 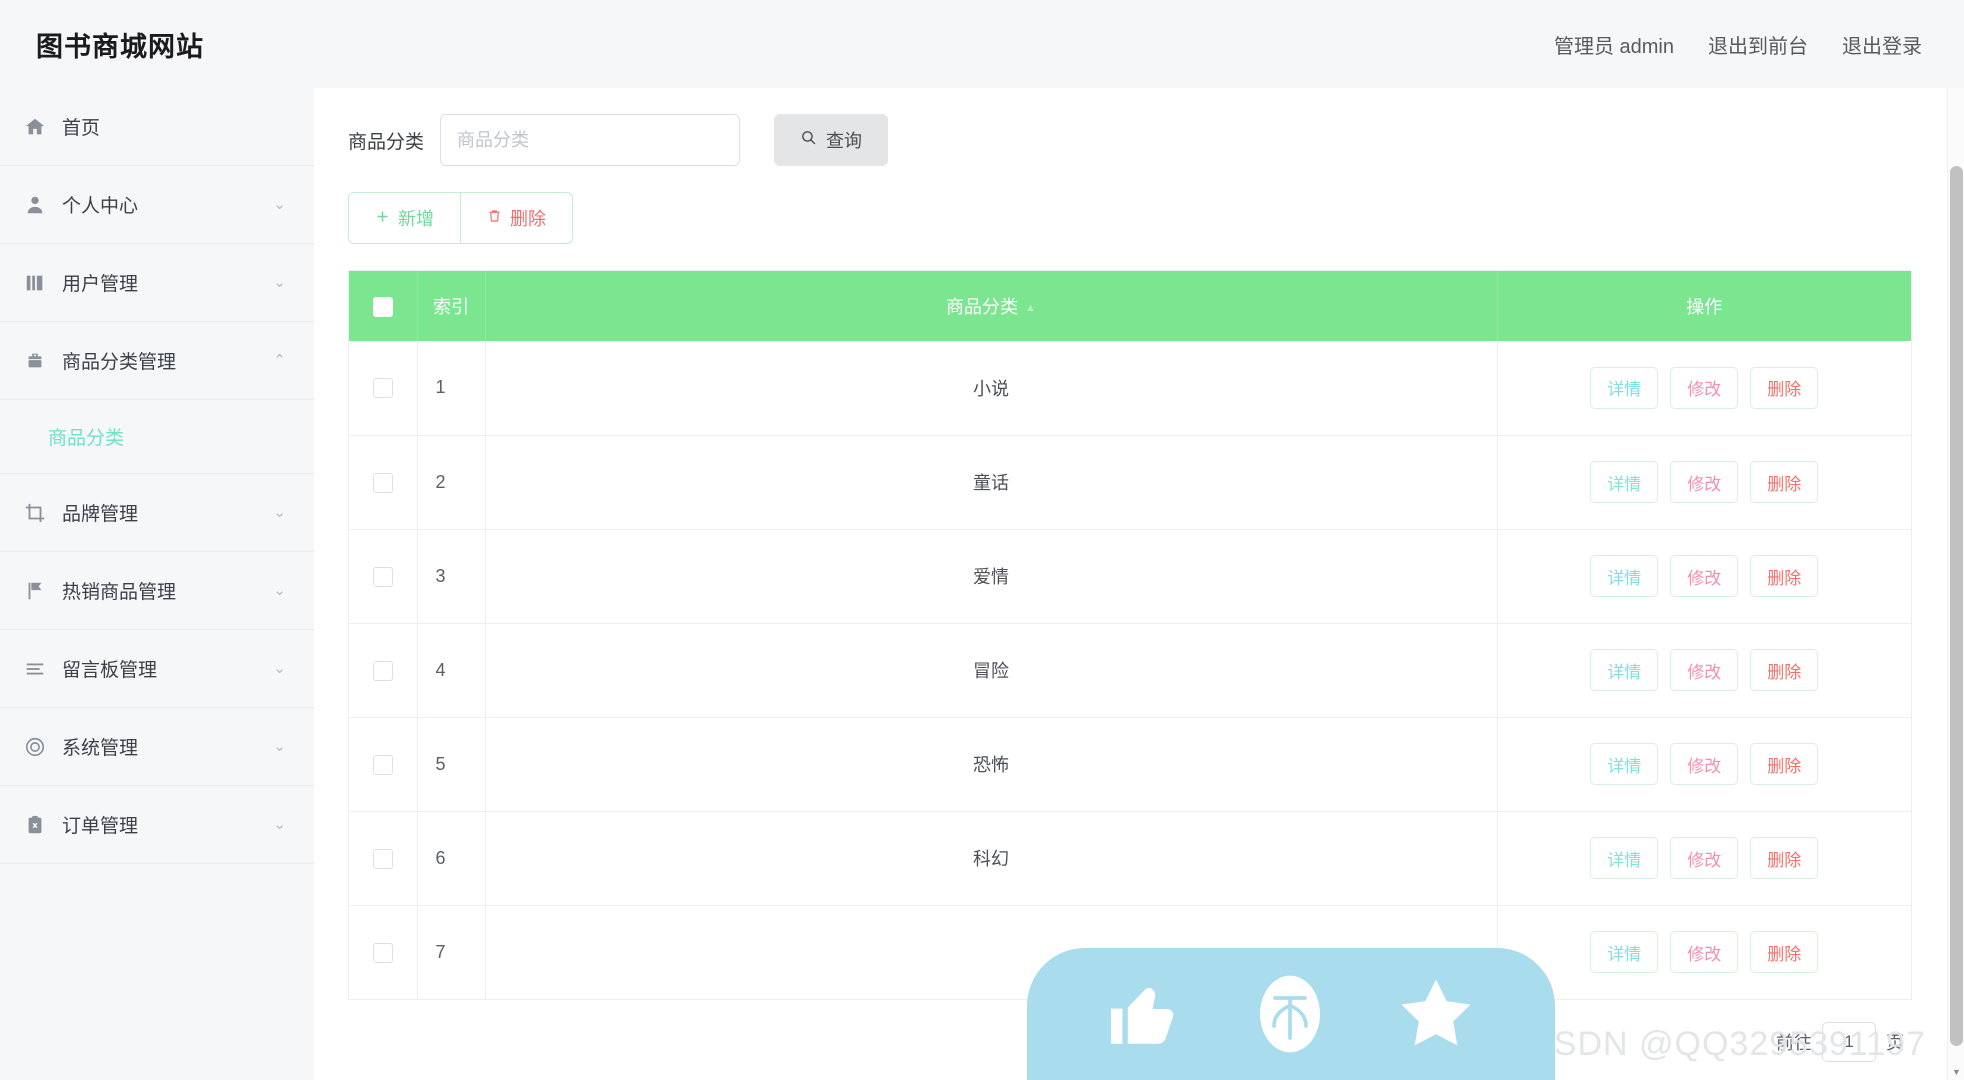 What do you see at coordinates (1704, 306) in the screenshot?
I see `column-header-operation: 操作` at bounding box center [1704, 306].